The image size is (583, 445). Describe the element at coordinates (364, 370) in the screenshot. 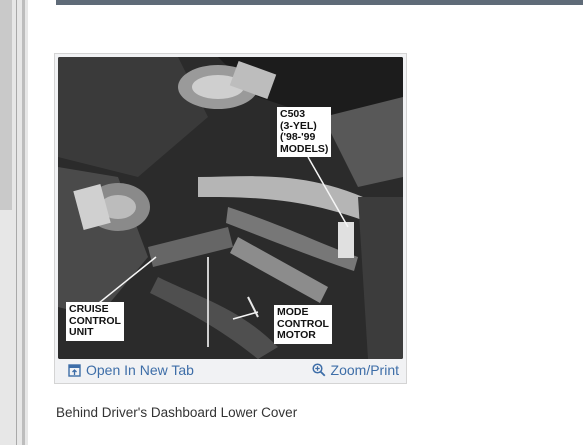

I see `zoom-print-label: Zoom/Print` at that location.